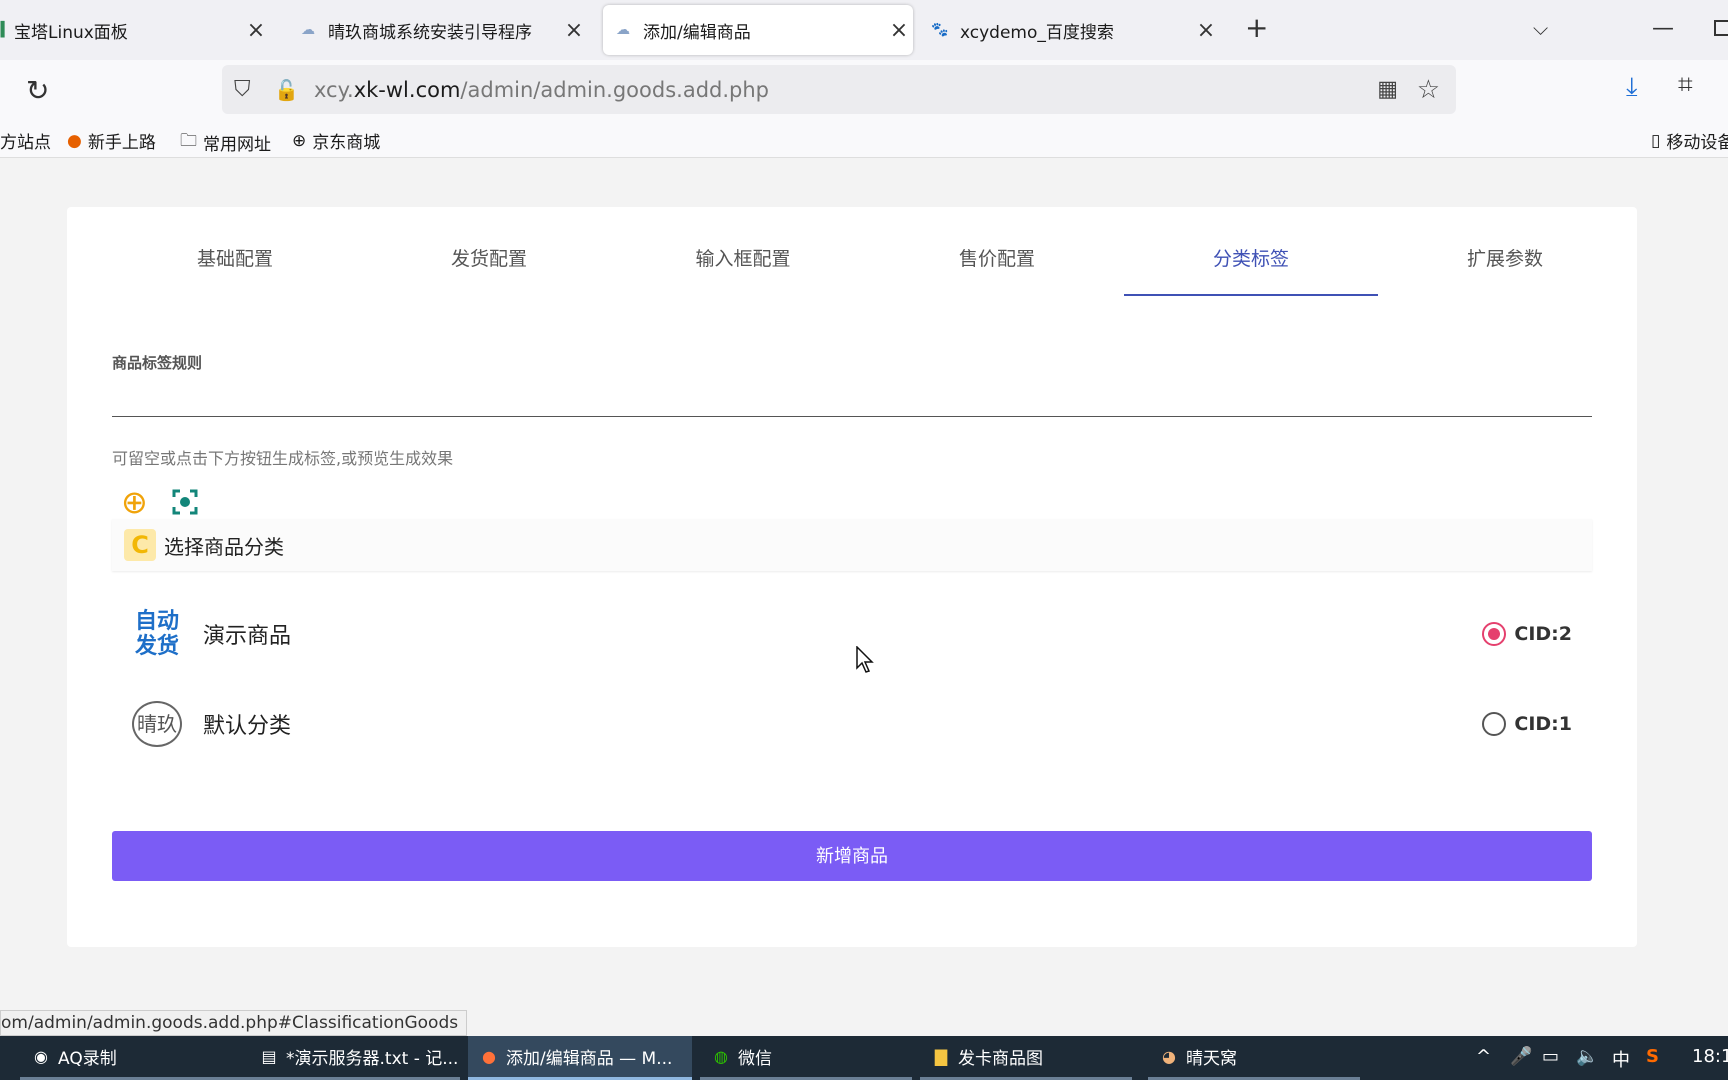  What do you see at coordinates (134, 502) in the screenshot?
I see `add-circle-icon: ⊕` at bounding box center [134, 502].